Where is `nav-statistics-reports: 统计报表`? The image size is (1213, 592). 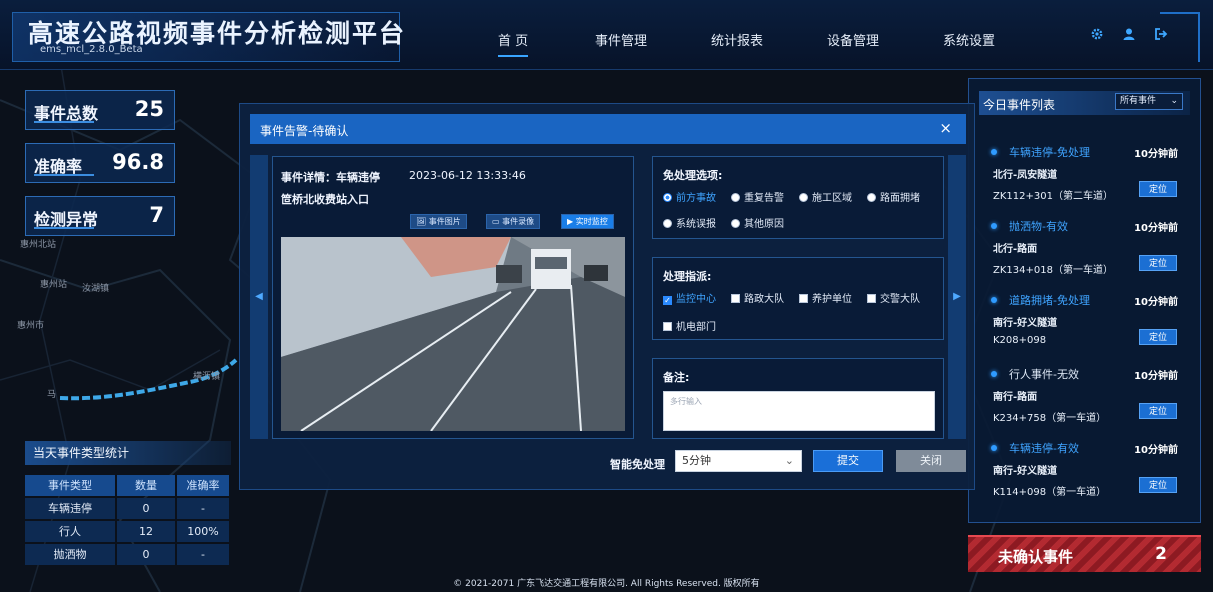 nav-statistics-reports: 统计报表 is located at coordinates (737, 39).